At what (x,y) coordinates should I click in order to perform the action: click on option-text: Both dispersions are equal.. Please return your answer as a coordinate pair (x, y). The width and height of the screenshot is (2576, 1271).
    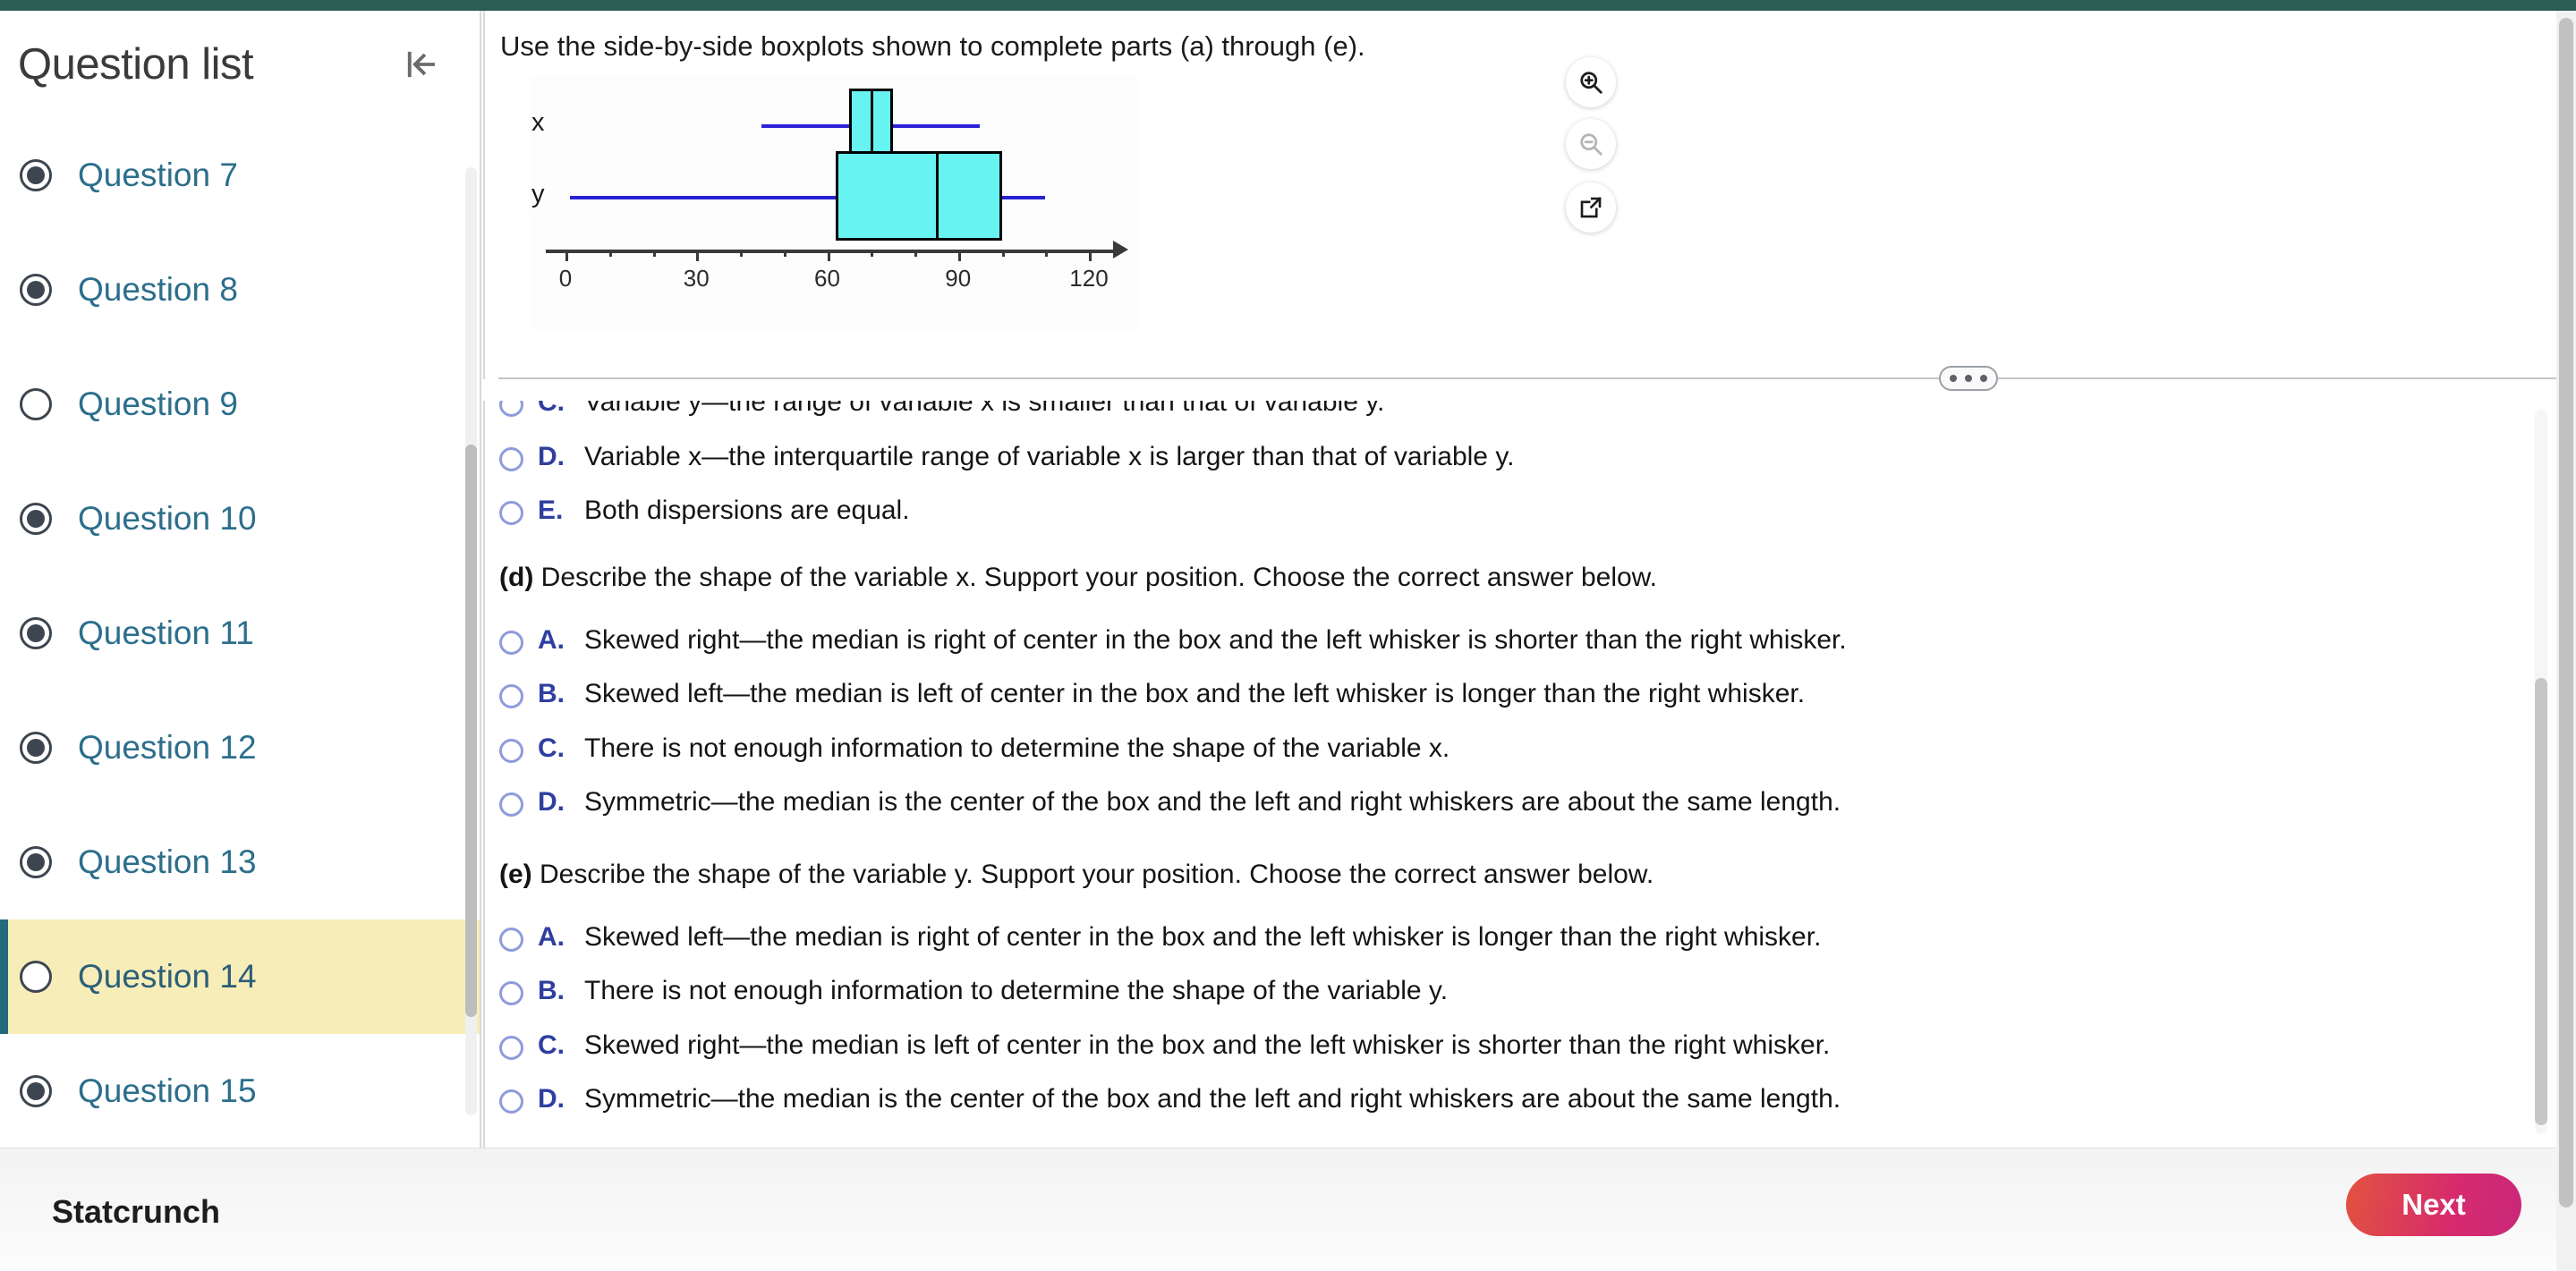
    Looking at the image, I should click on (747, 510).